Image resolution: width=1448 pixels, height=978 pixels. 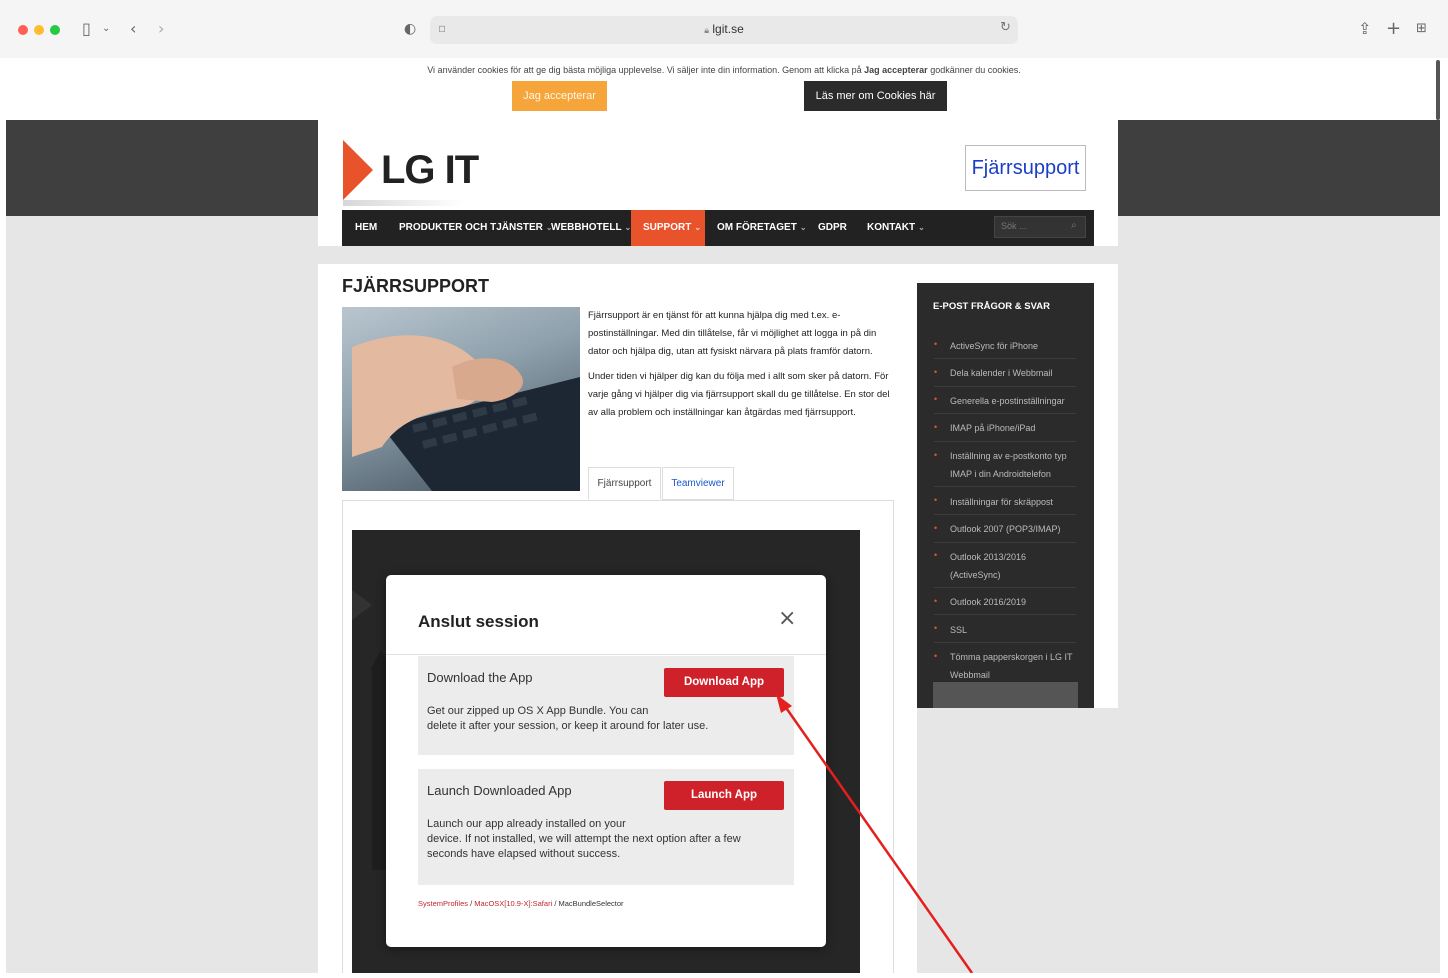 What do you see at coordinates (877, 837) in the screenshot?
I see `annotation-arrow-shaft` at bounding box center [877, 837].